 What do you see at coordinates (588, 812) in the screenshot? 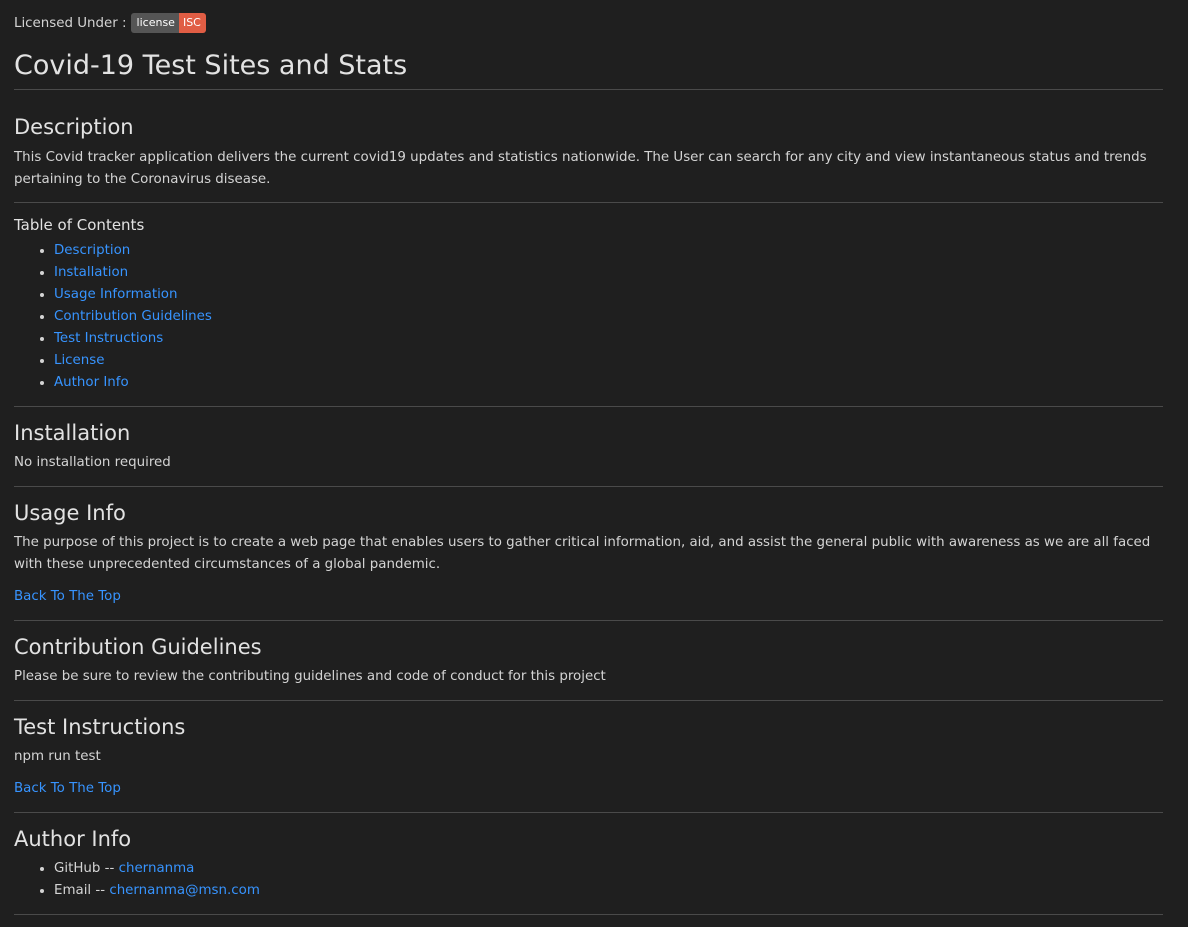
I see `tests-divider` at bounding box center [588, 812].